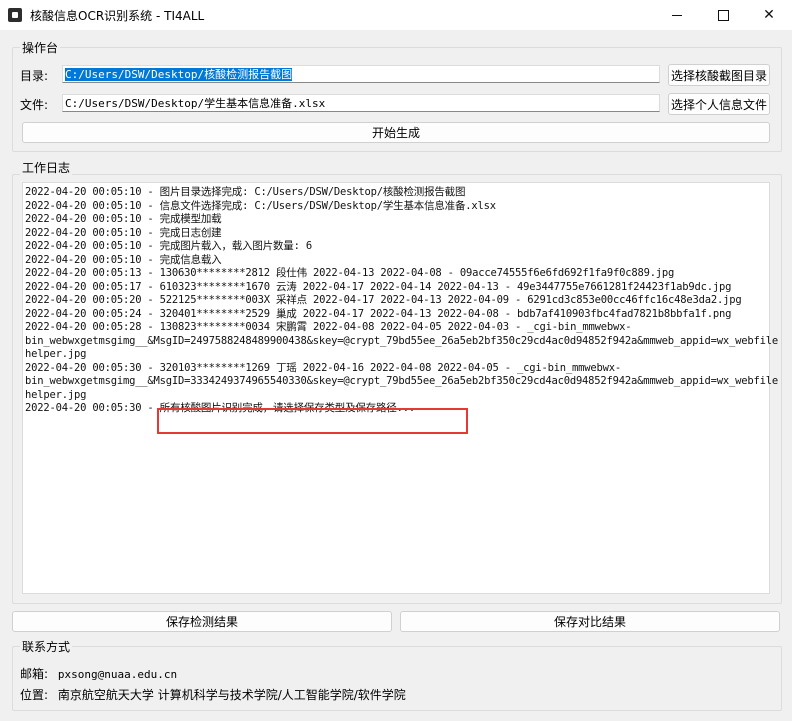 The height and width of the screenshot is (721, 792). Describe the element at coordinates (46, 646) in the screenshot. I see `contact-title: 联系方式` at that location.